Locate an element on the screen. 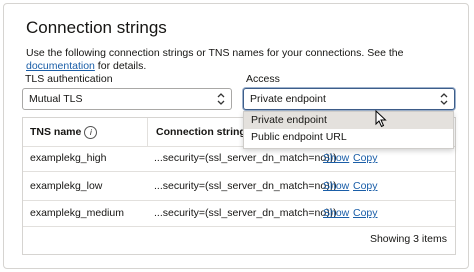 Image resolution: width=474 pixels, height=272 pixels. description-text-end: for details. is located at coordinates (120, 66).